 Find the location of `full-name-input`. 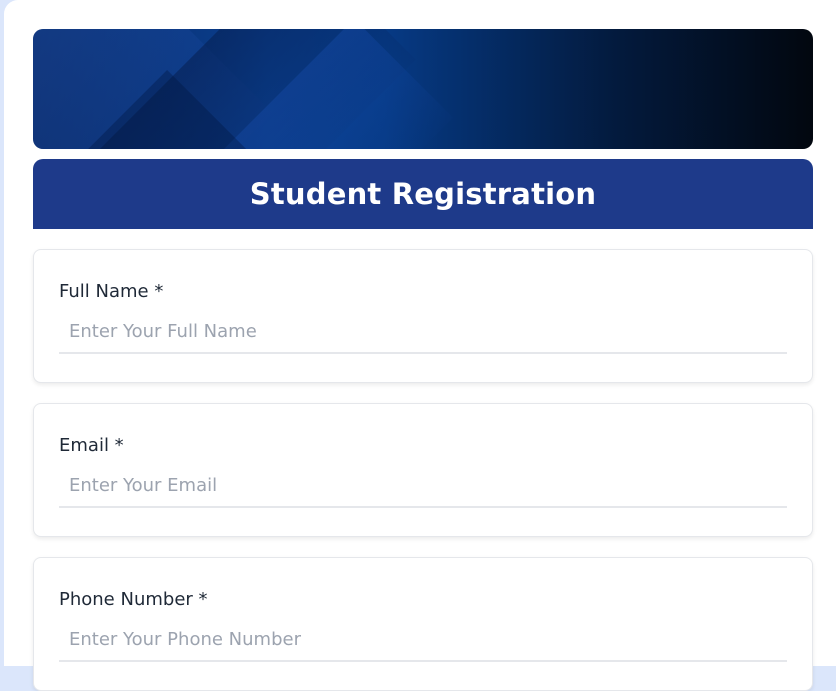

full-name-input is located at coordinates (423, 332).